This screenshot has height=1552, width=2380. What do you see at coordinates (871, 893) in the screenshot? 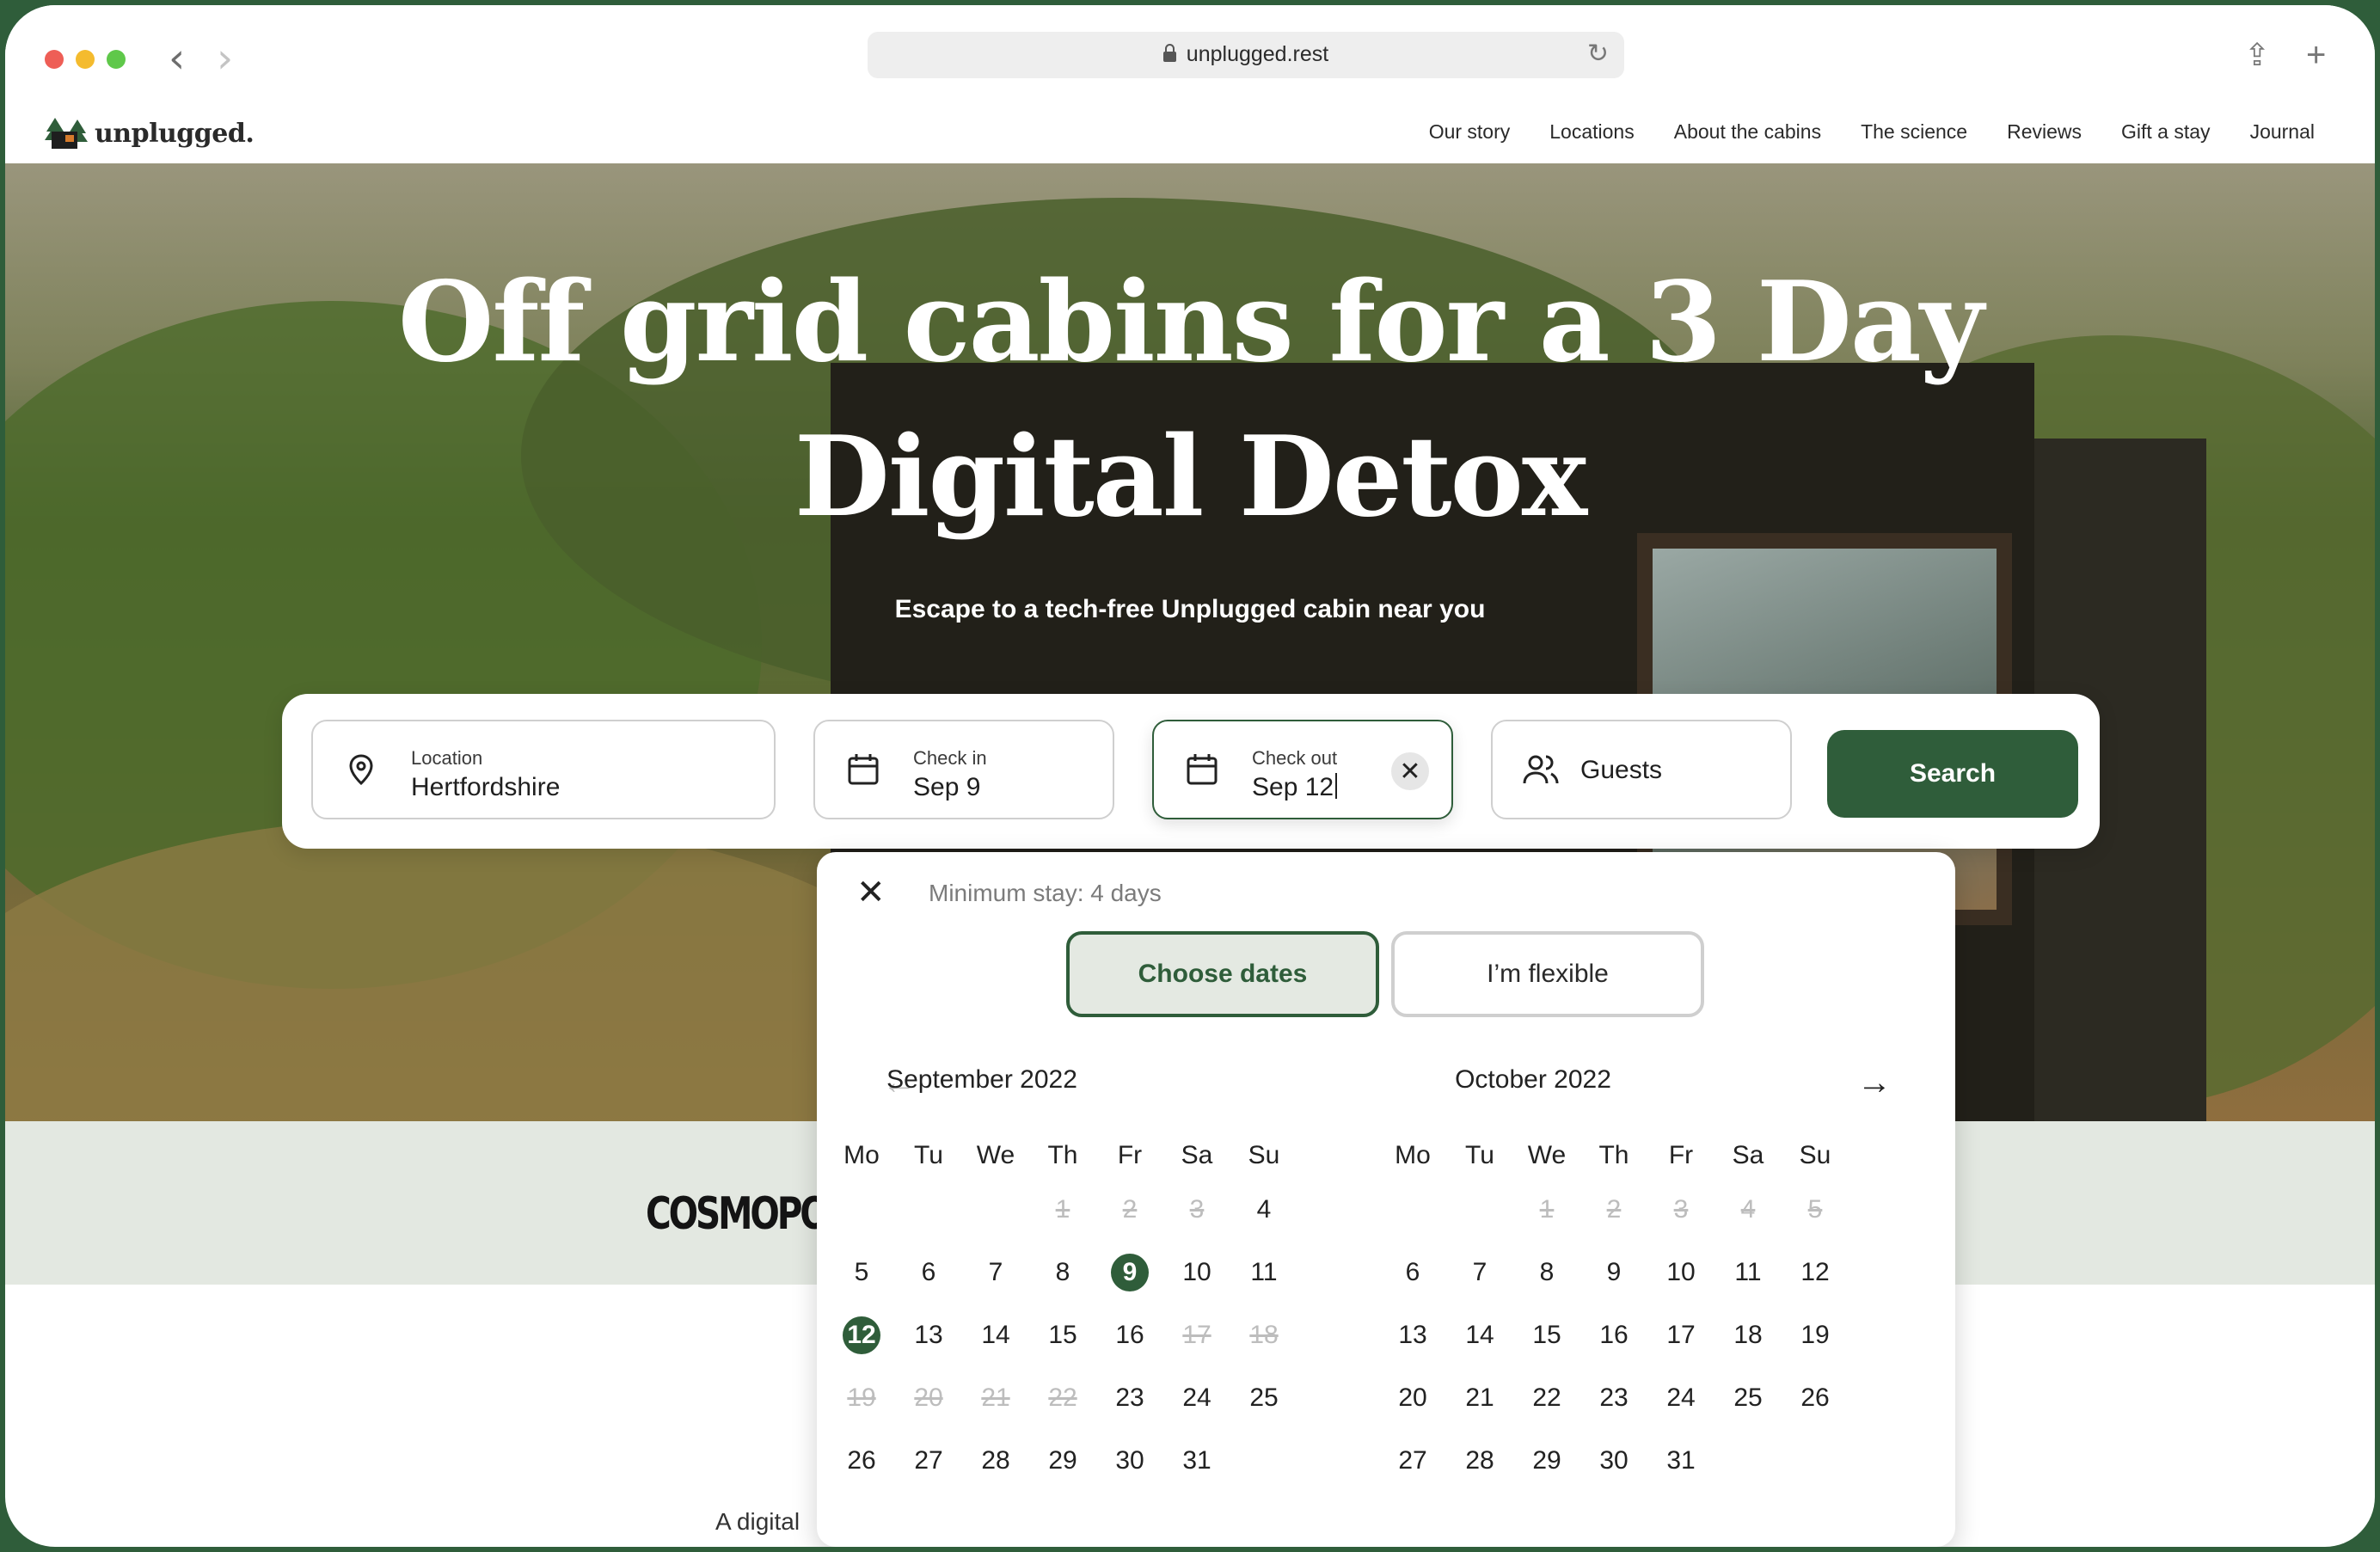
I see `close-icon: ✕` at bounding box center [871, 893].